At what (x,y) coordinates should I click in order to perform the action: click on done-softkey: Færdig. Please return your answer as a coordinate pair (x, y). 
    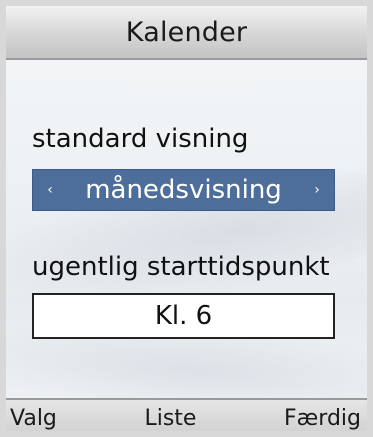
    Looking at the image, I should click on (322, 418).